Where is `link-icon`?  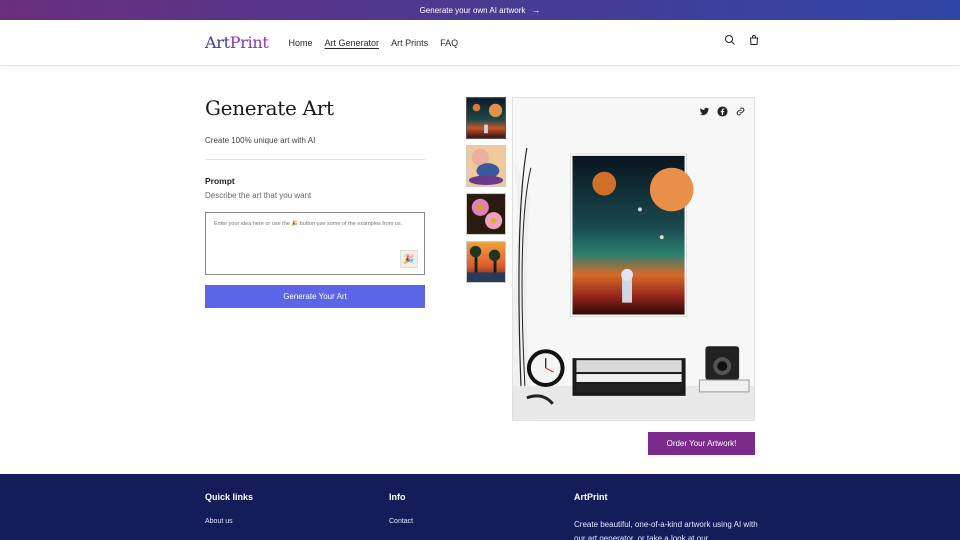 link-icon is located at coordinates (740, 111).